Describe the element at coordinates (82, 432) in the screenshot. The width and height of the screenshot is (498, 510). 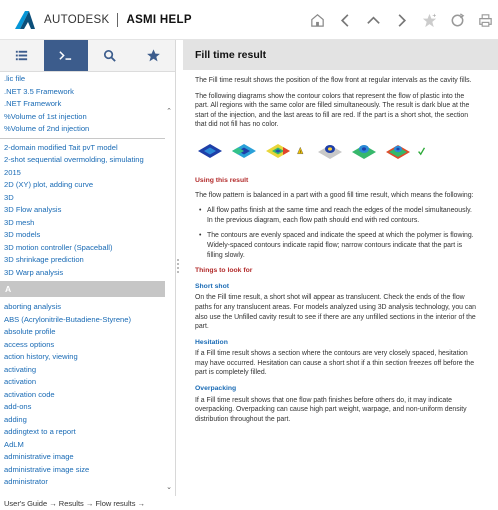
I see `index-list-item: addingtext to a report` at that location.